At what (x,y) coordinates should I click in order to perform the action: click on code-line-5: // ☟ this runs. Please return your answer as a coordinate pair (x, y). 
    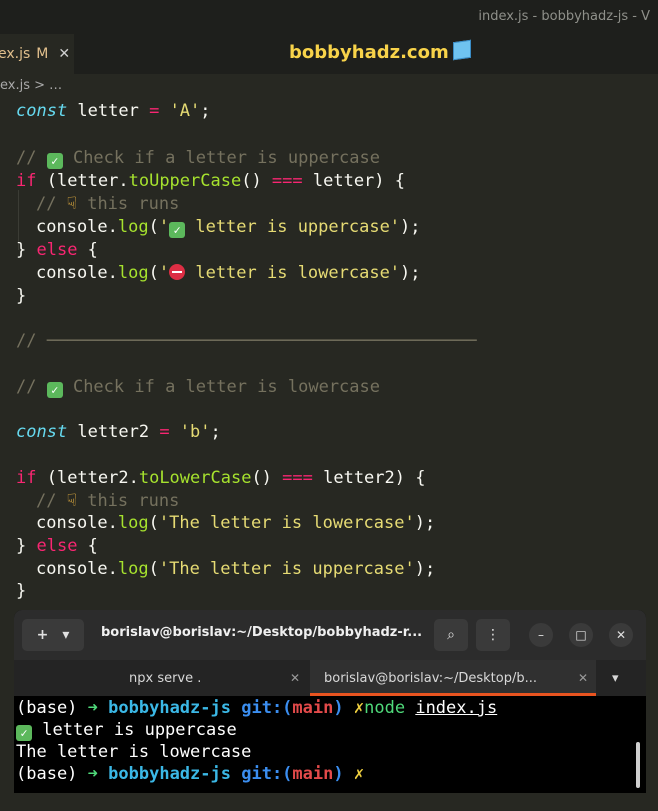
    Looking at the image, I should click on (108, 204).